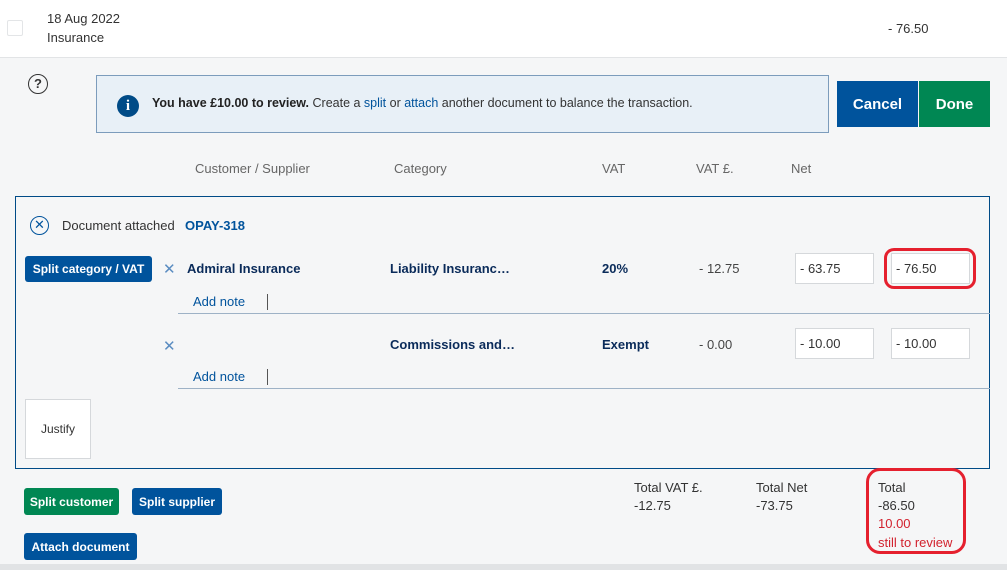 The image size is (1007, 570). What do you see at coordinates (88, 269) in the screenshot?
I see `split-category-vat-button: Split category / VAT` at bounding box center [88, 269].